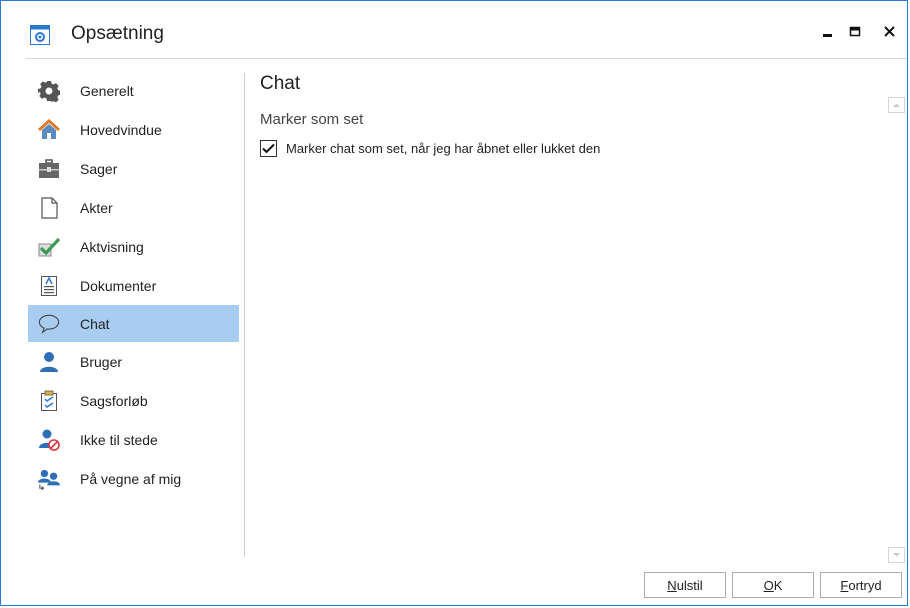  I want to click on nav-item-sagsforloeb: Sagsforløb, so click(133, 400).